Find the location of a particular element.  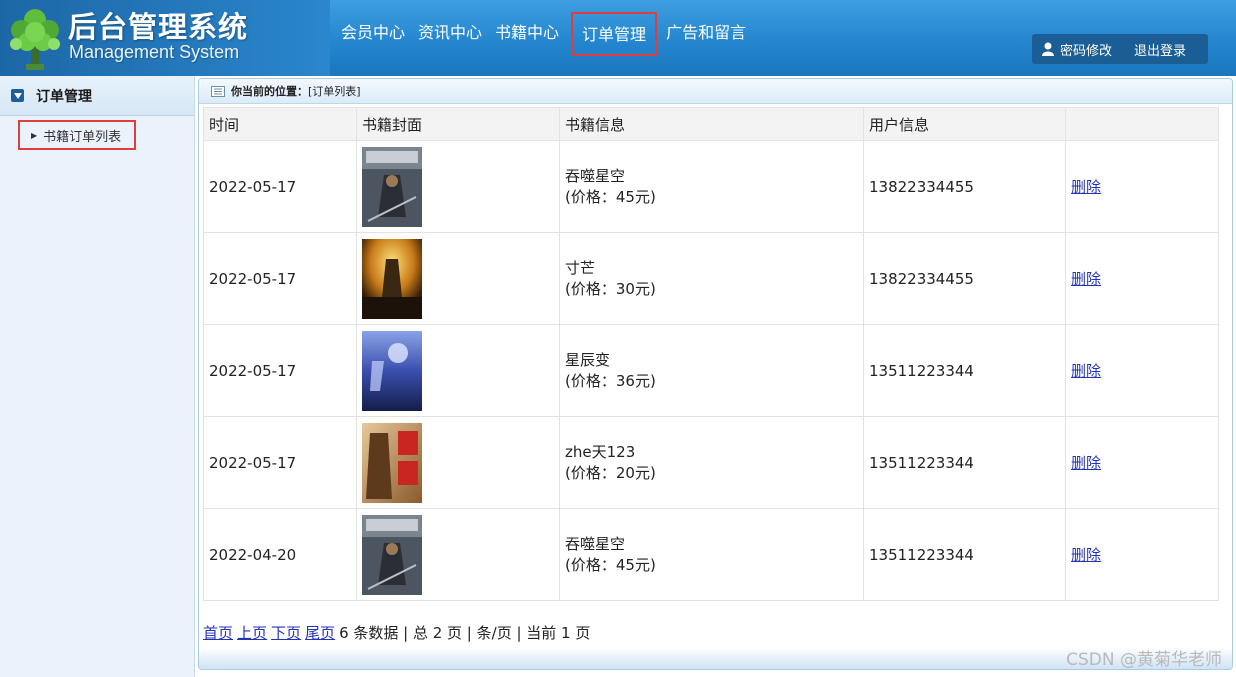

user-icon is located at coordinates (1048, 49).